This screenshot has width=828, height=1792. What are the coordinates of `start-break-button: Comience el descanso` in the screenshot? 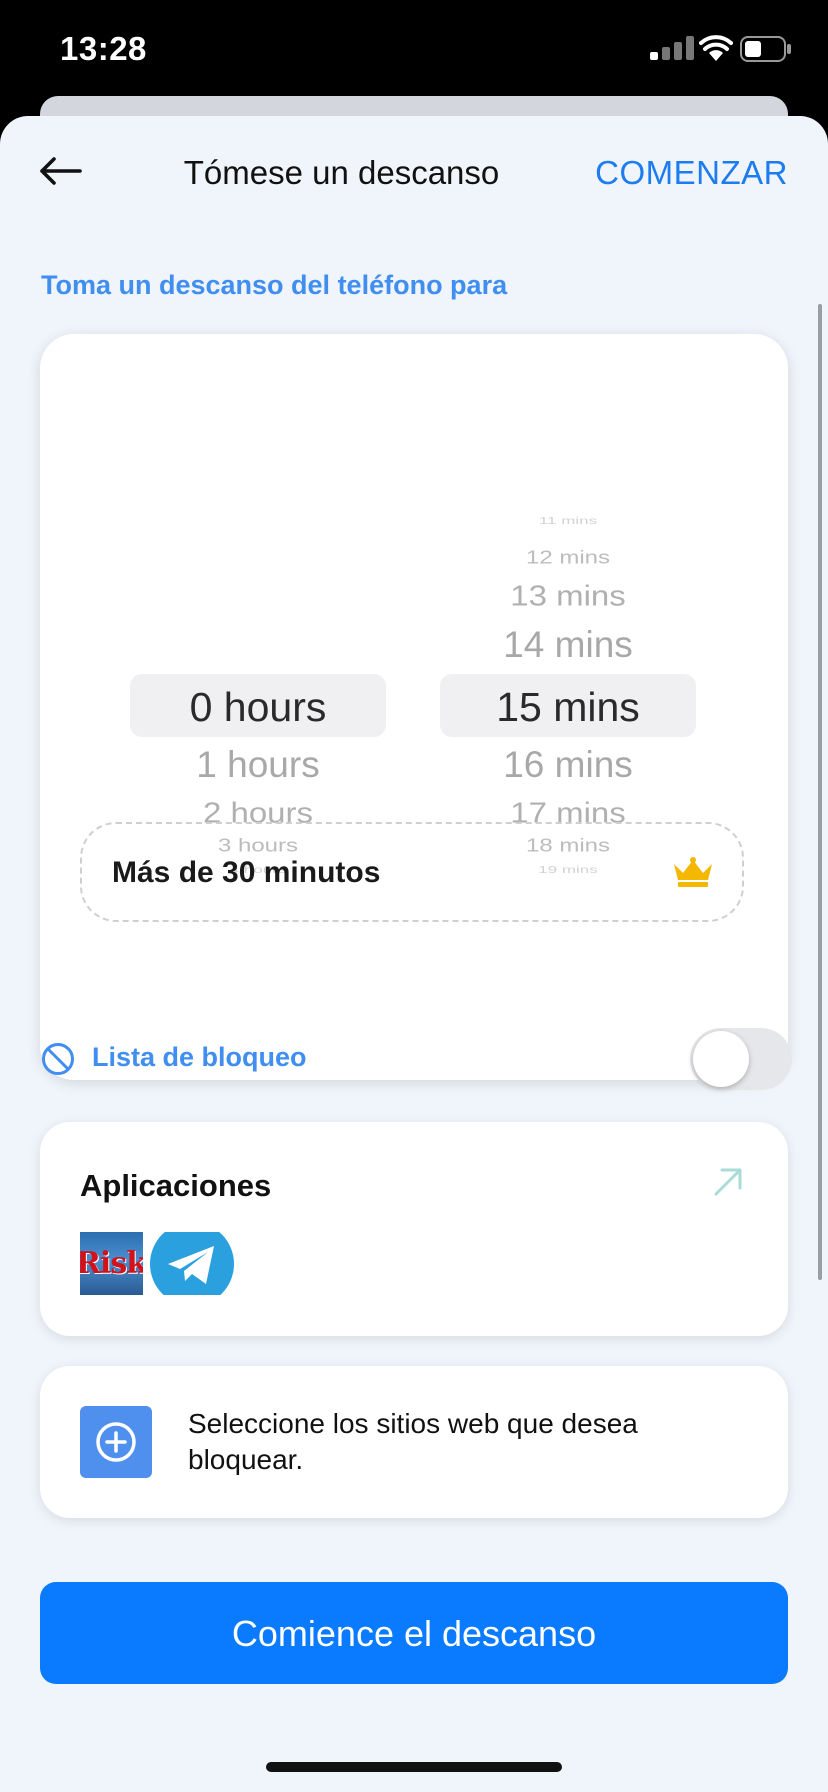 It's located at (414, 1633).